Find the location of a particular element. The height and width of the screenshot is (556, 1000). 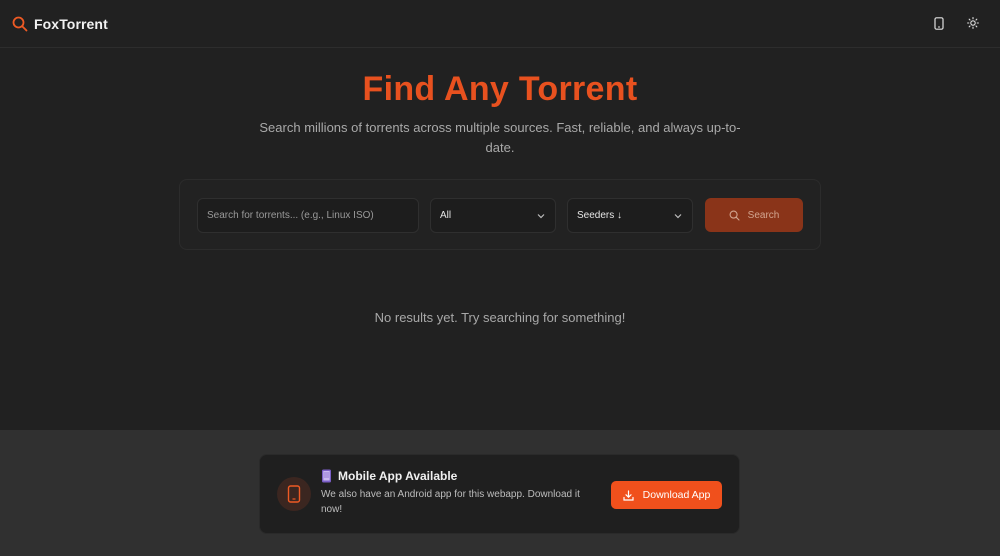

download-app-button: Download App is located at coordinates (666, 495).